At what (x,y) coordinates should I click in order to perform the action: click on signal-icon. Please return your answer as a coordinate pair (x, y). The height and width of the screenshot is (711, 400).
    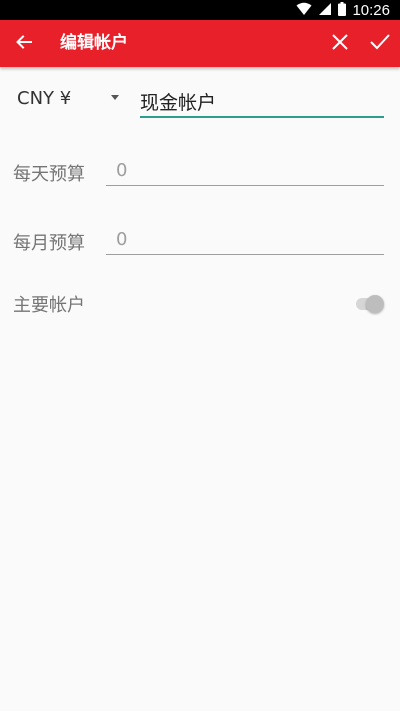
    Looking at the image, I should click on (325, 10).